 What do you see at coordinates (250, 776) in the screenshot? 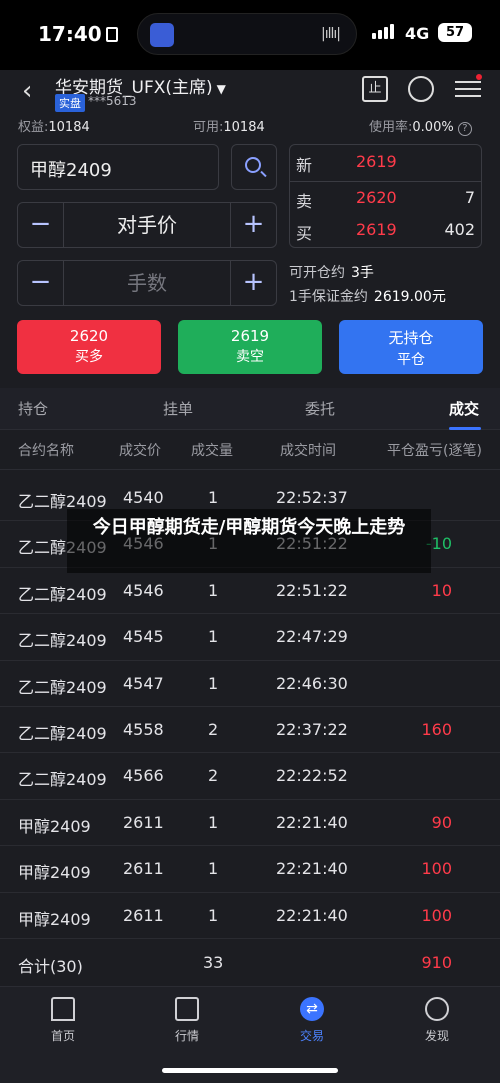
I see `table-row: 乙二醇2409 4566 2 22:22:52` at bounding box center [250, 776].